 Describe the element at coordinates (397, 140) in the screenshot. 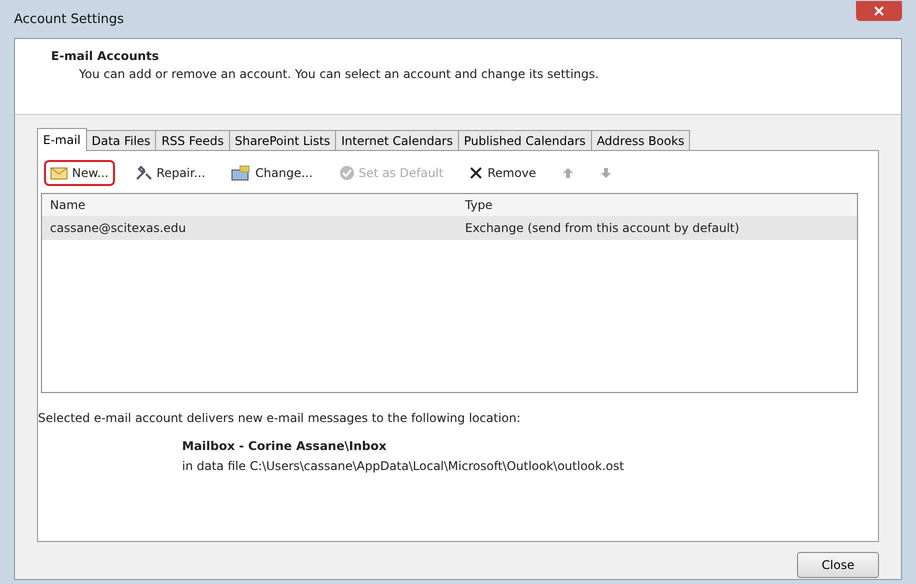

I see `tab: Internet Calendars` at that location.